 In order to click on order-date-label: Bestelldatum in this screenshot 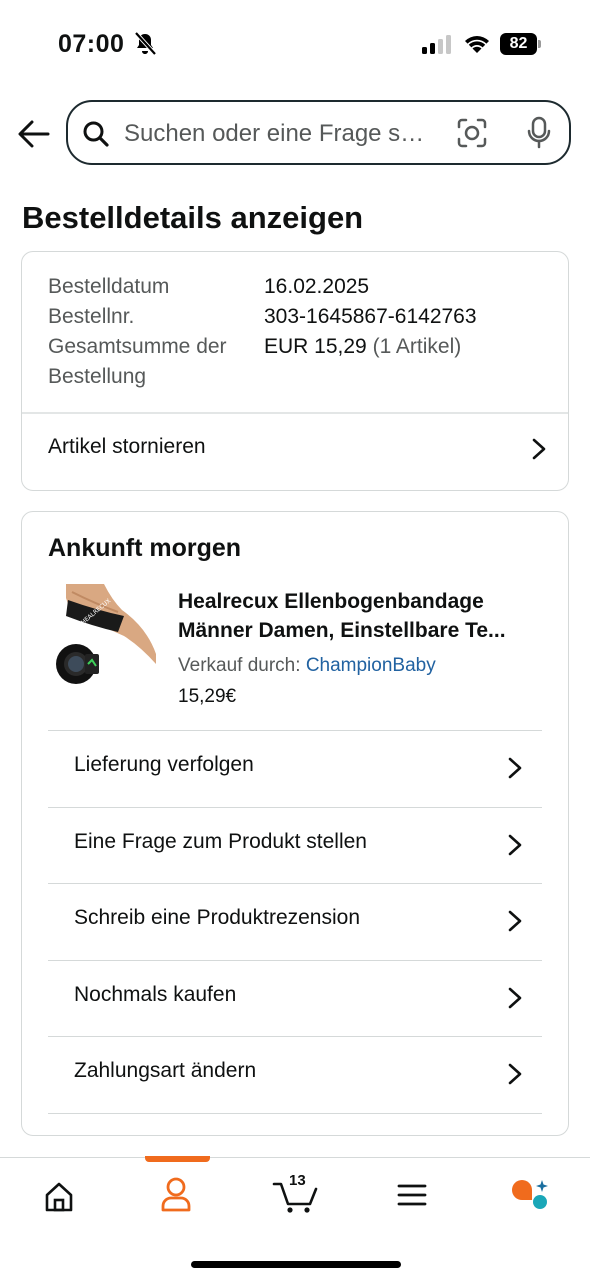, I will do `click(109, 286)`.